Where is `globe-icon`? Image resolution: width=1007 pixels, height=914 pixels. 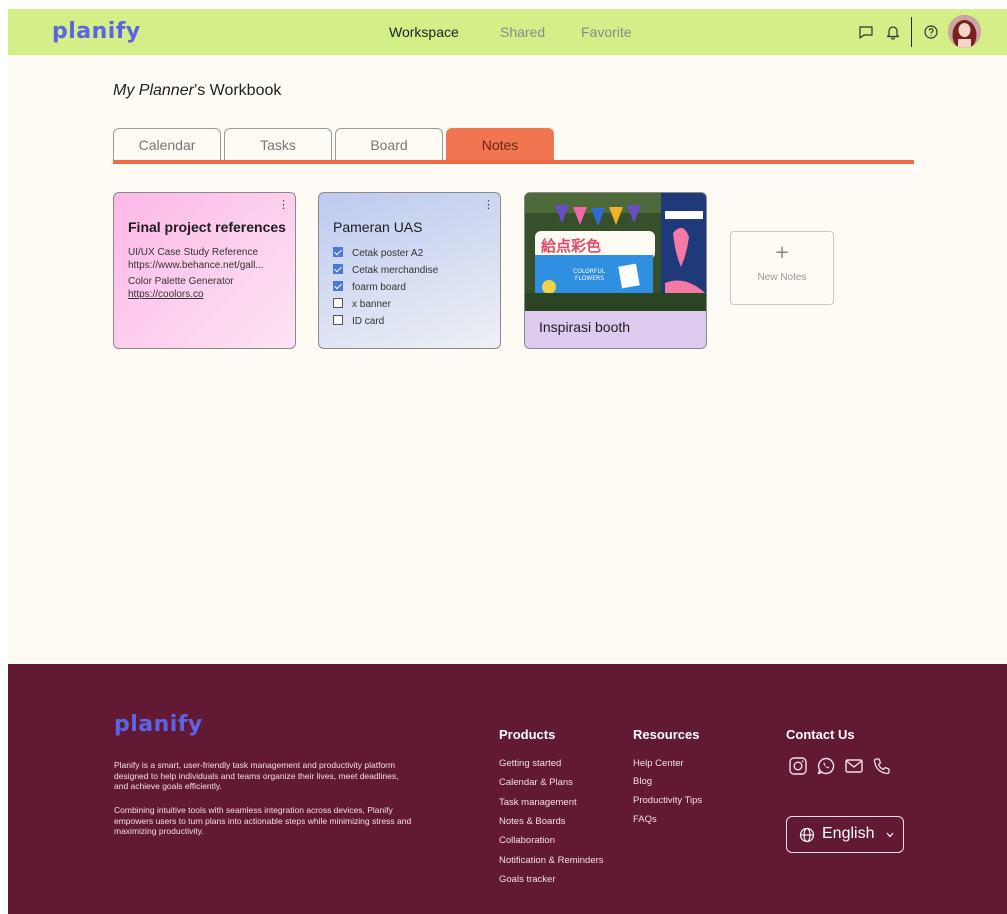
globe-icon is located at coordinates (807, 835).